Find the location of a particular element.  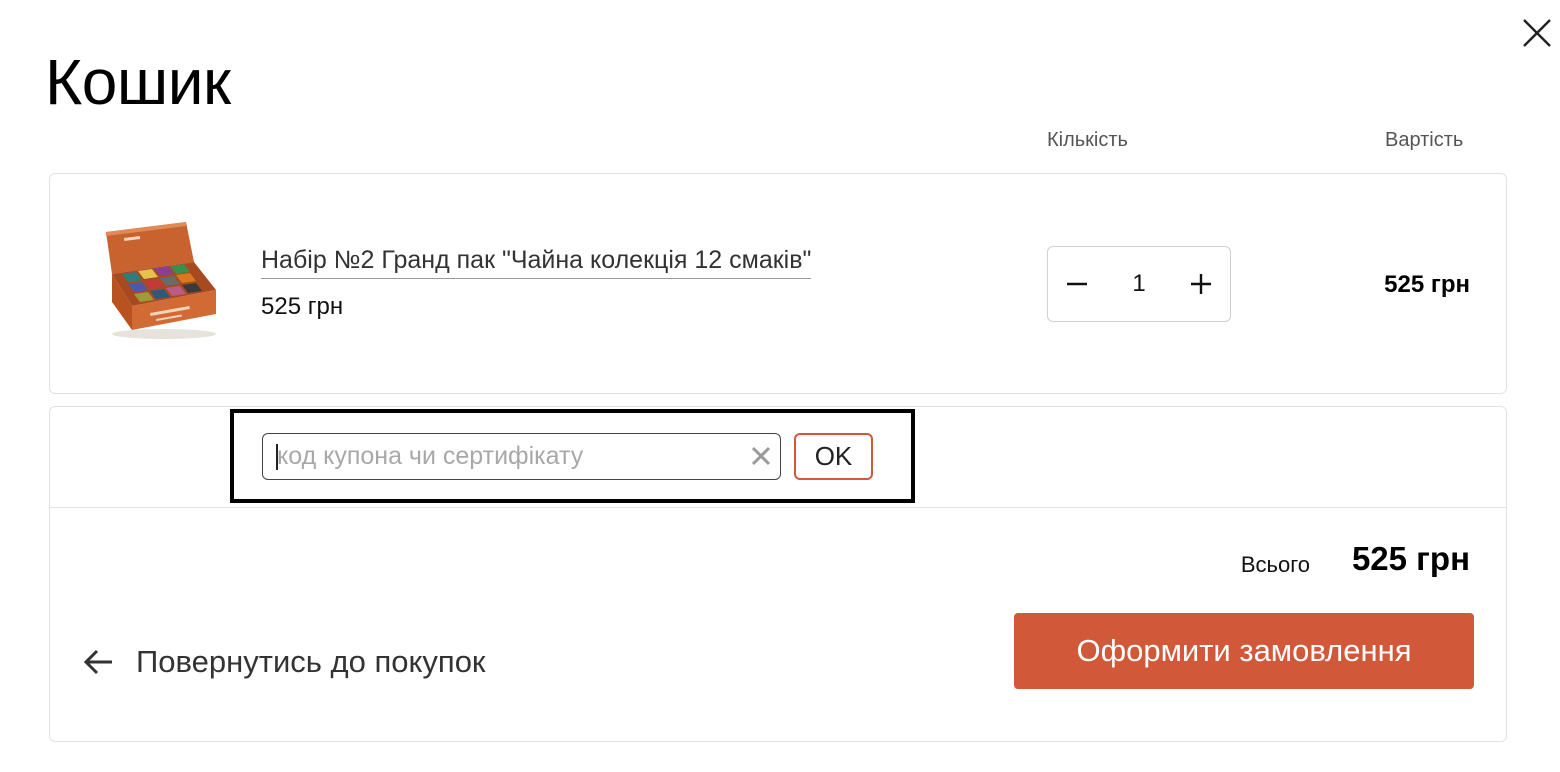

back-to-shopping-link: Повернутись до покупок is located at coordinates (284, 662).